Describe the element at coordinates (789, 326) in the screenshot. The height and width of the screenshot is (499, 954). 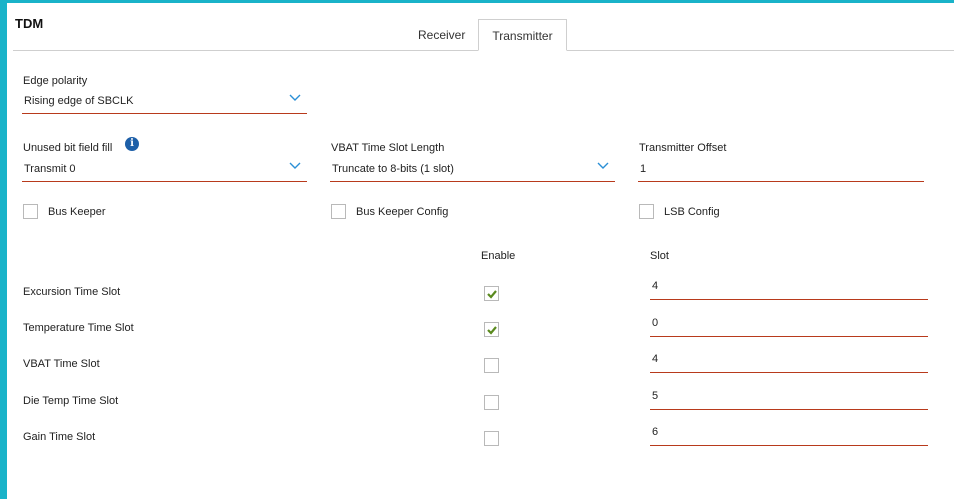
I see `temperature-slot-input: 0` at that location.